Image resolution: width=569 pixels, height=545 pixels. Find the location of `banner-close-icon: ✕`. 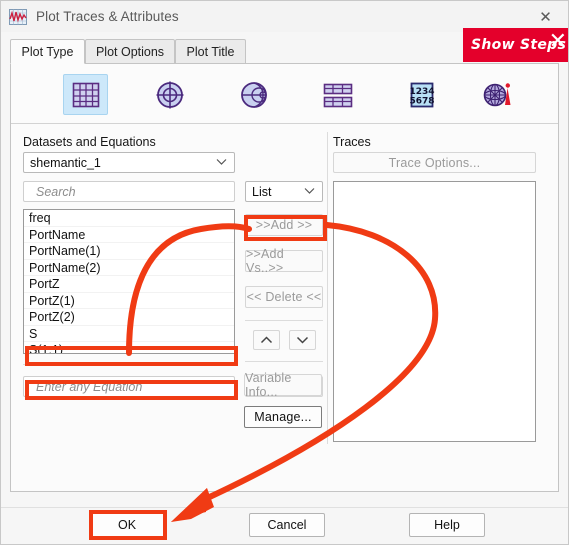

banner-close-icon: ✕ is located at coordinates (558, 42).